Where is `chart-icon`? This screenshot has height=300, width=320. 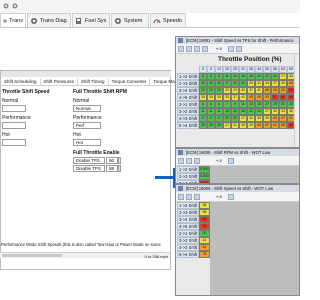
chart-icon is located at coordinates (205, 49).